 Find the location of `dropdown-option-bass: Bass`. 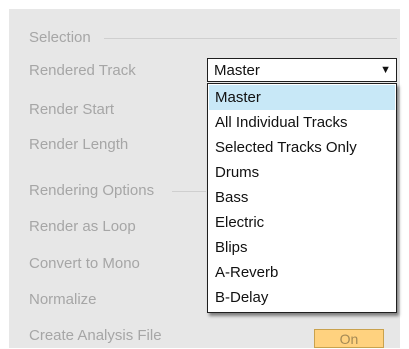

dropdown-option-bass: Bass is located at coordinates (302, 197).